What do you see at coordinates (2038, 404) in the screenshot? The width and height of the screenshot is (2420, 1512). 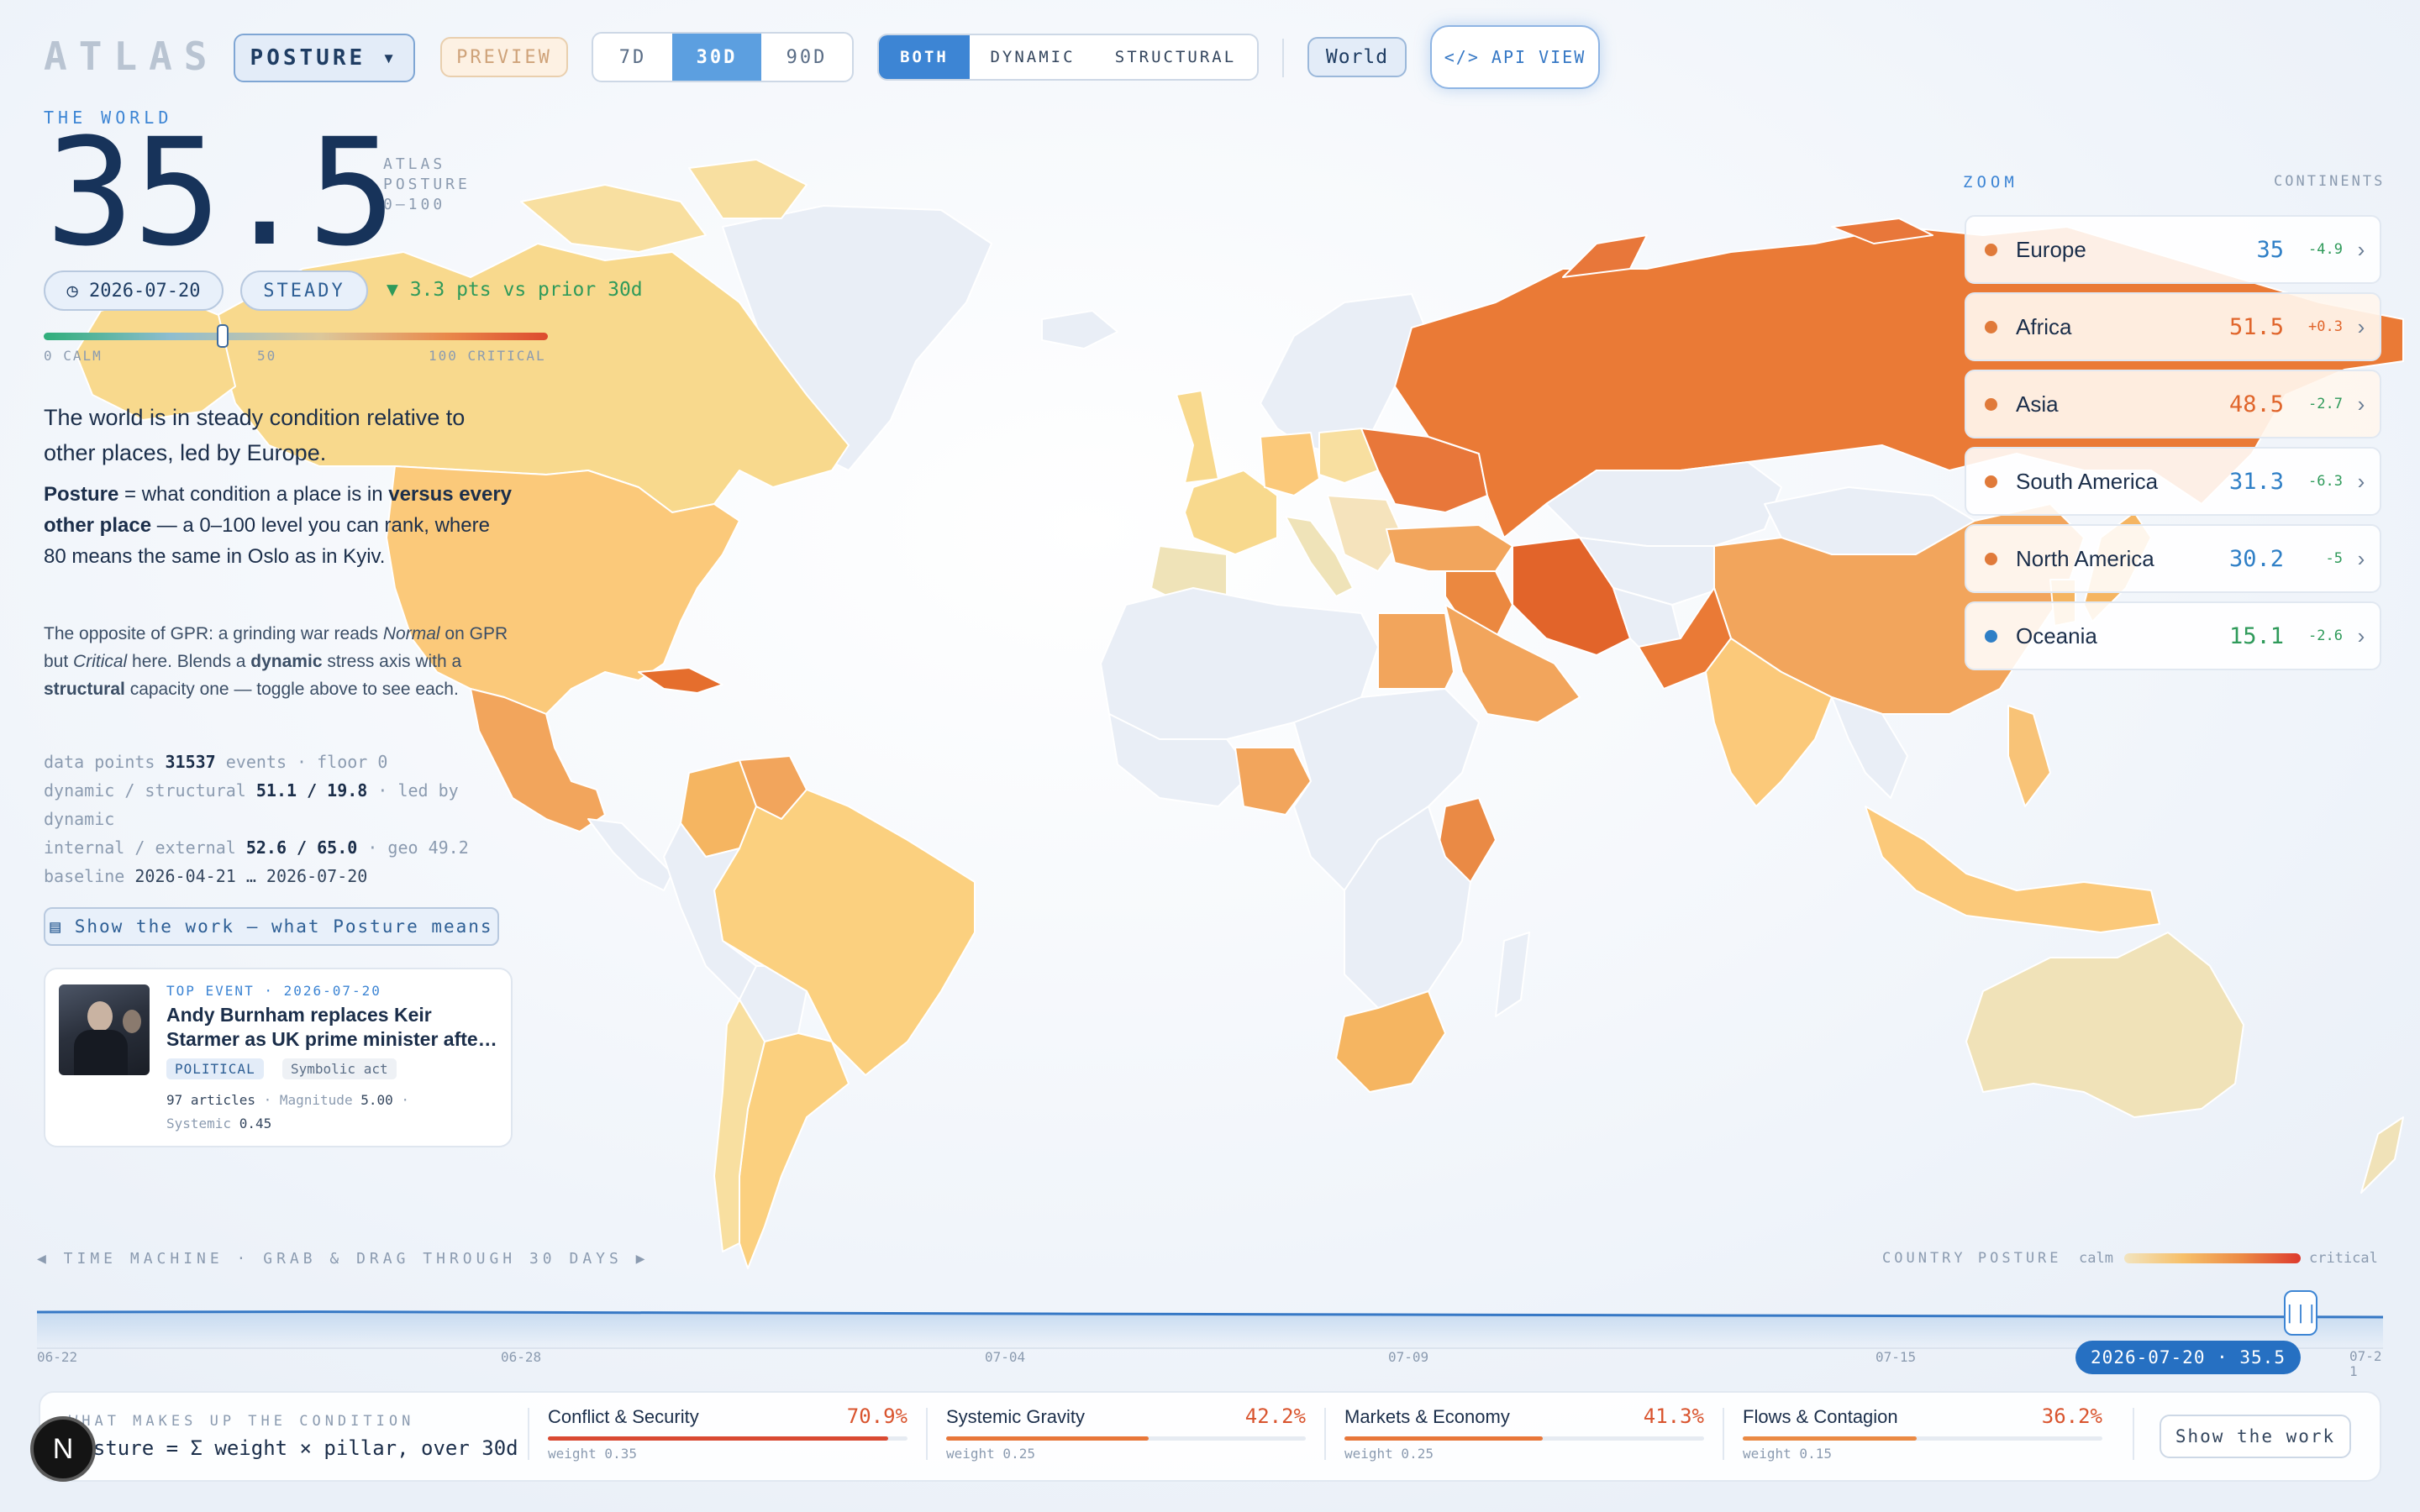 I see `continent-name: Asia` at bounding box center [2038, 404].